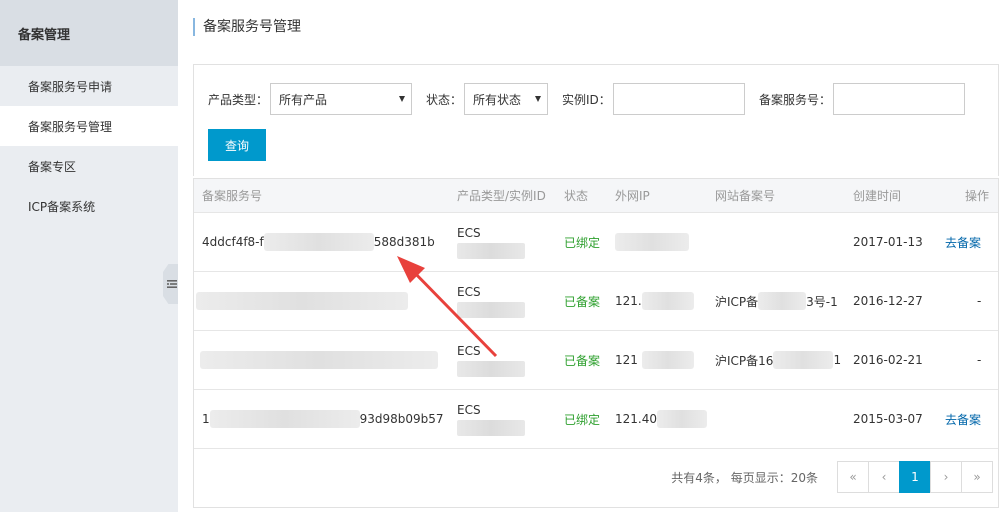  Describe the element at coordinates (877, 196) in the screenshot. I see `col-created: 创建时间` at that location.